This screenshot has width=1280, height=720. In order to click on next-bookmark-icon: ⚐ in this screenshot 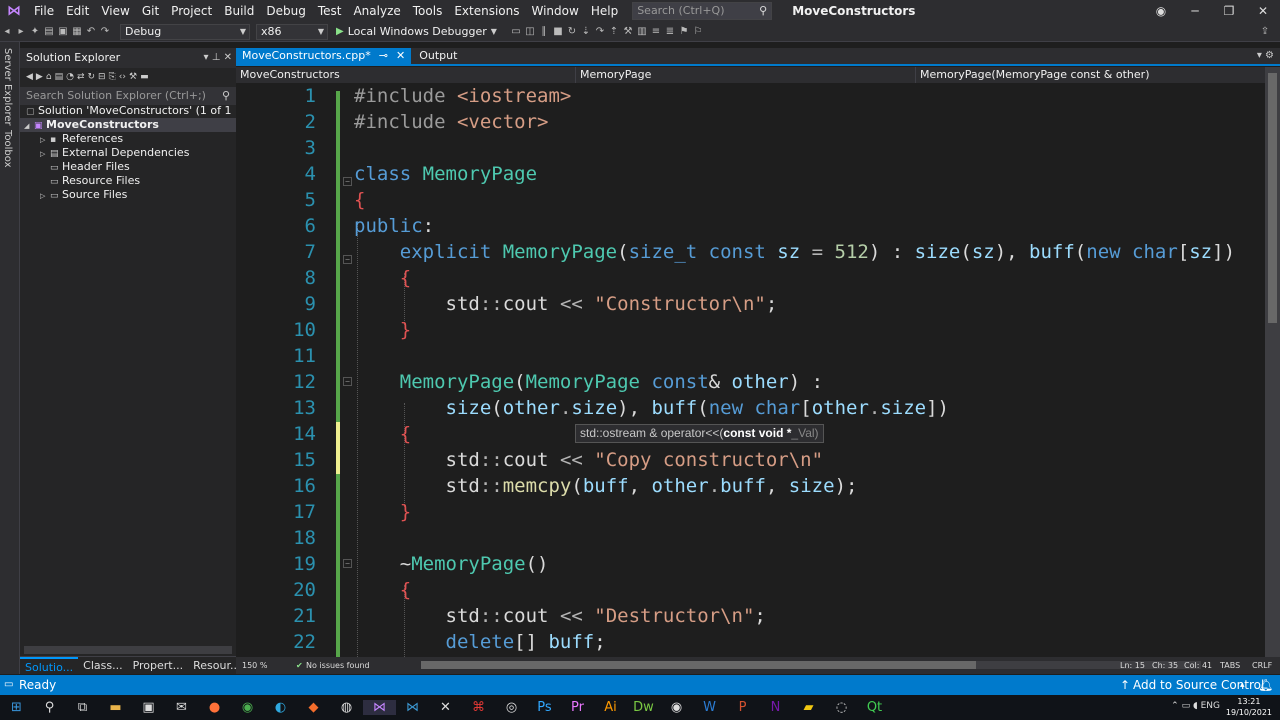, I will do `click(698, 31)`.